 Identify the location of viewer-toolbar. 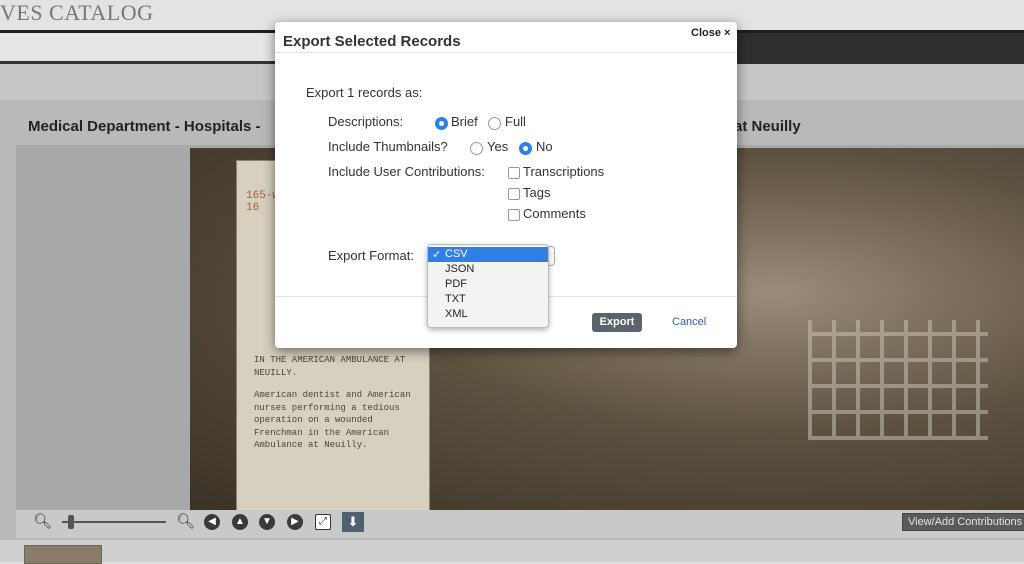
(520, 524).